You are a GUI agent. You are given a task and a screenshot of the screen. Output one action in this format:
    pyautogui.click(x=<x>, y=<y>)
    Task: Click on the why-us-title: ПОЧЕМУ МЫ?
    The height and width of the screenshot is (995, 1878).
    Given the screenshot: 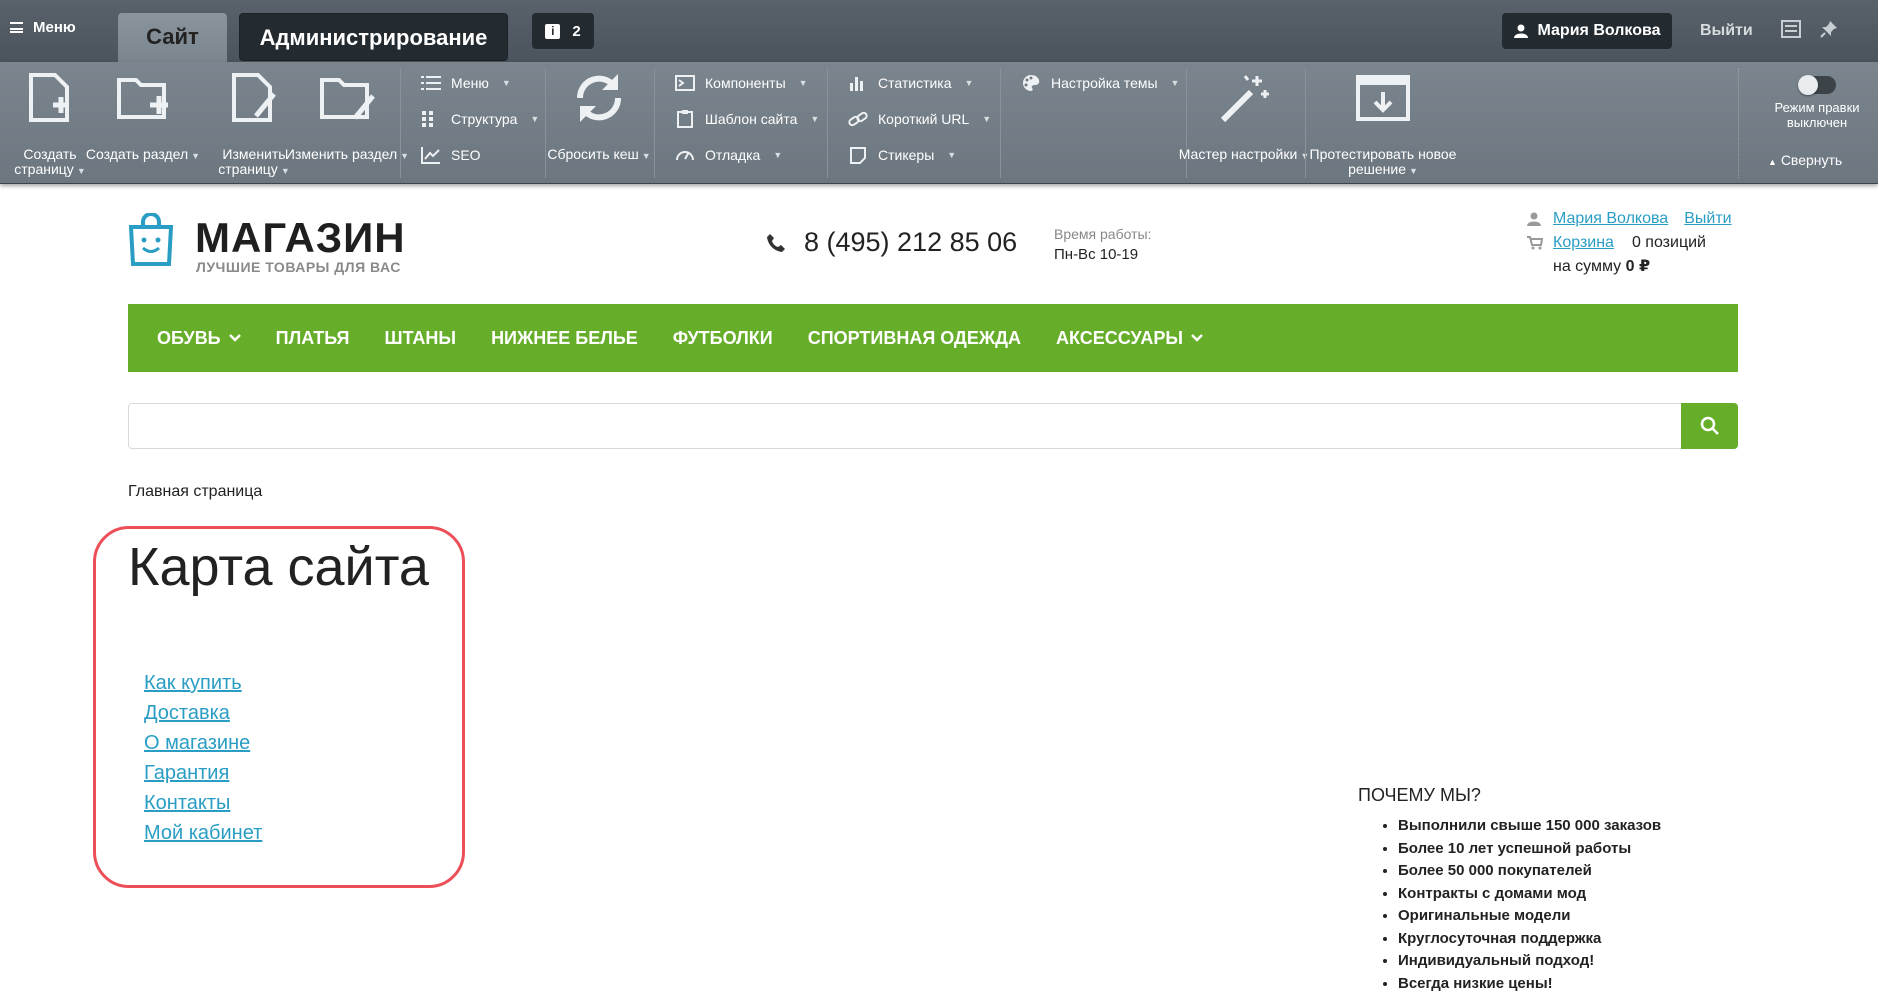 What is the action you would take?
    pyautogui.click(x=1419, y=795)
    